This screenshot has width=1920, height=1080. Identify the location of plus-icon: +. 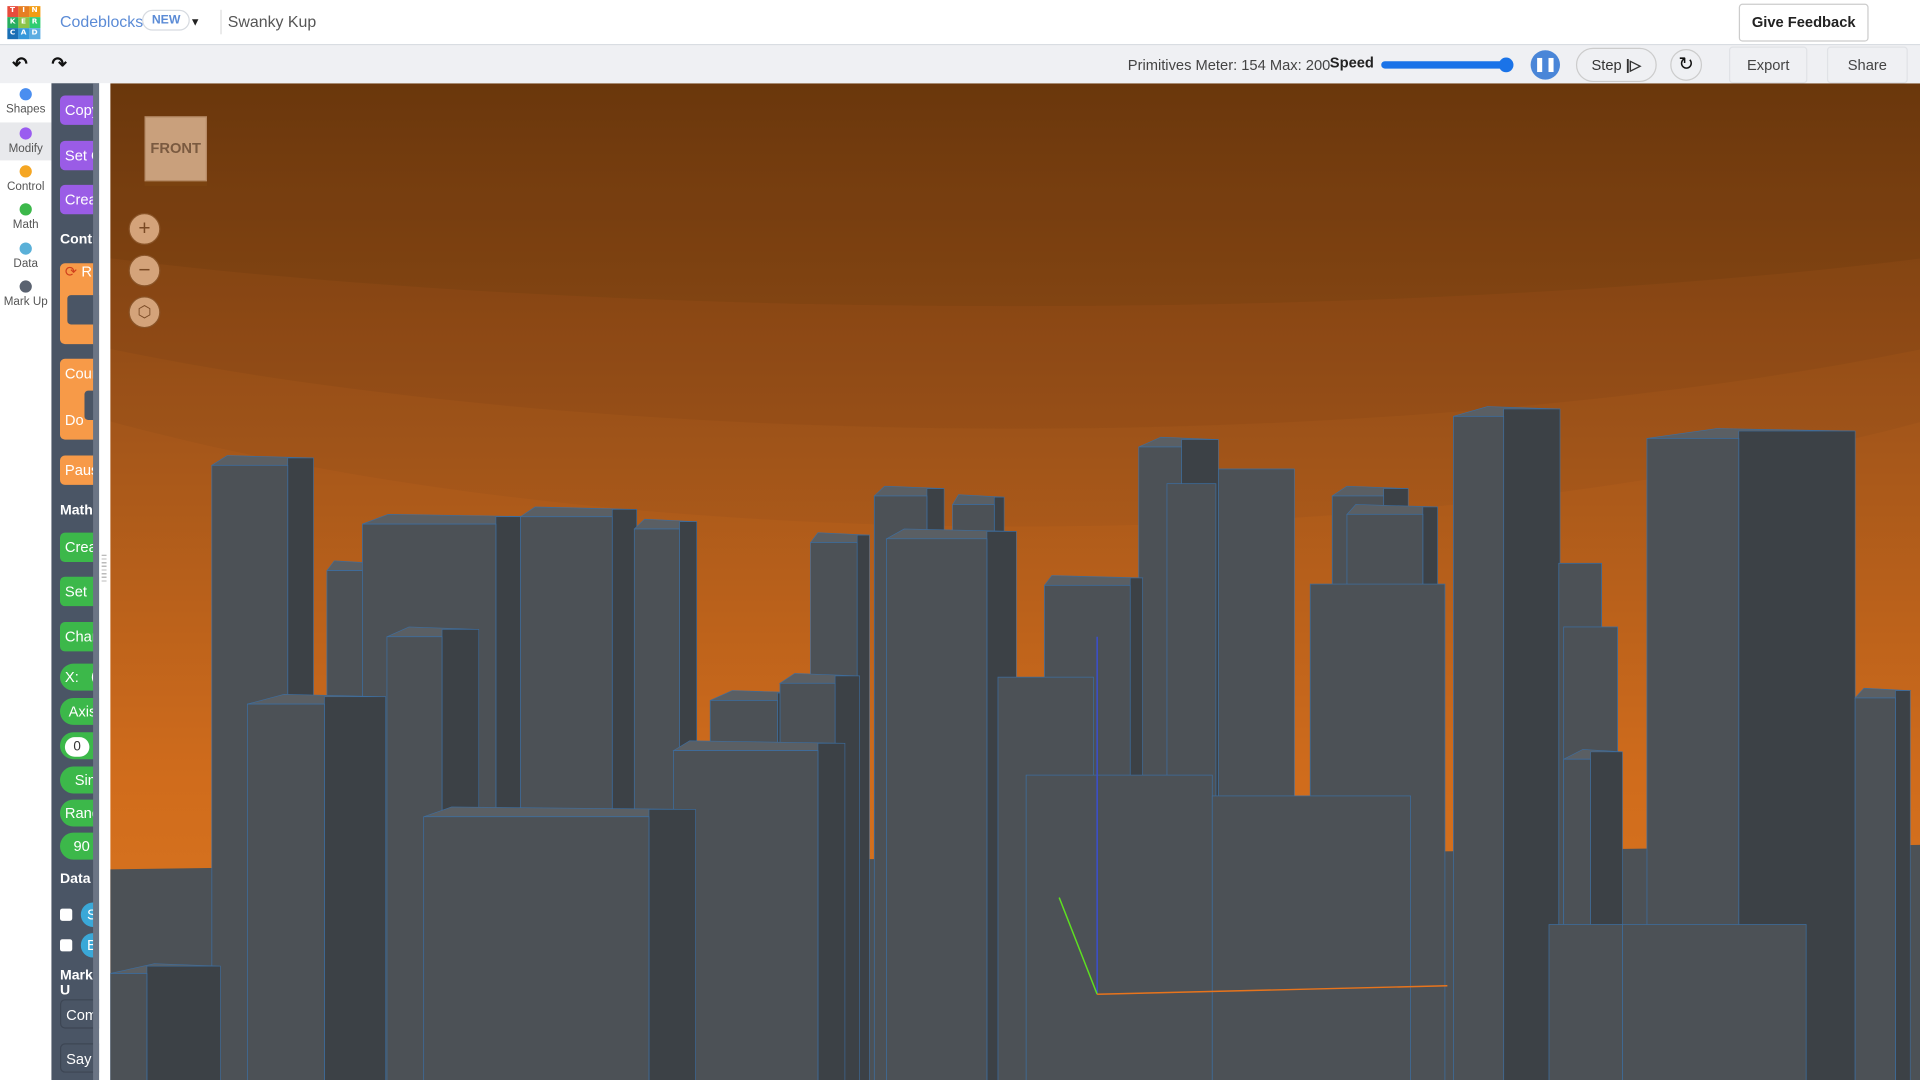
(144, 228).